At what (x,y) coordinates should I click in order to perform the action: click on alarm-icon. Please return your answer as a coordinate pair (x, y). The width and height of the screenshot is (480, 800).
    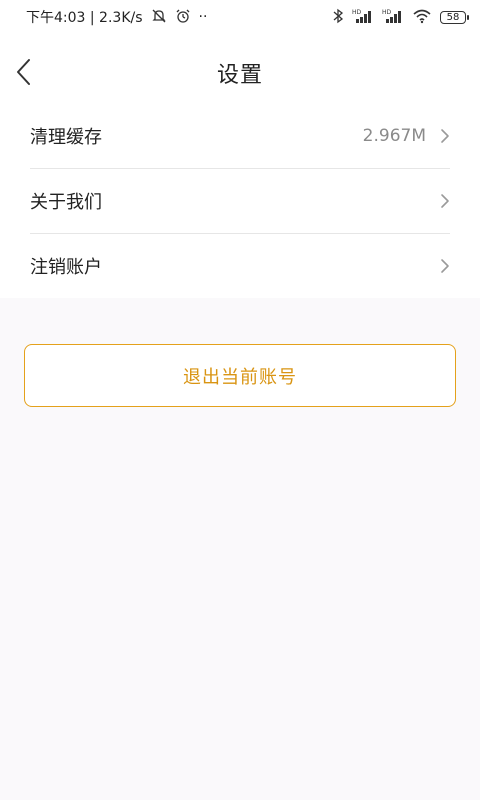
    Looking at the image, I should click on (183, 17).